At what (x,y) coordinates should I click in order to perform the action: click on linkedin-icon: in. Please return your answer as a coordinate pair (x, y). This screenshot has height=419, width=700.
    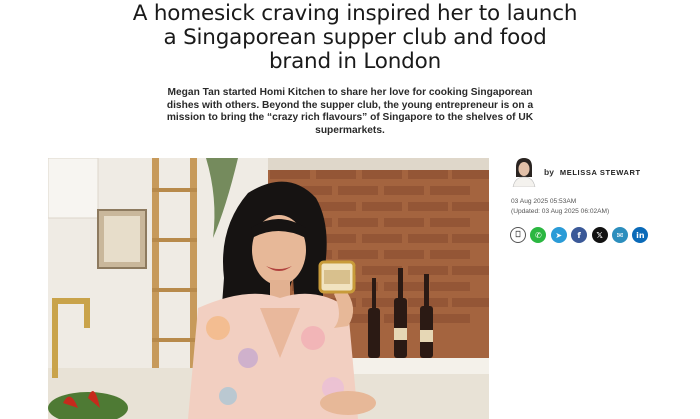
    Looking at the image, I should click on (640, 235).